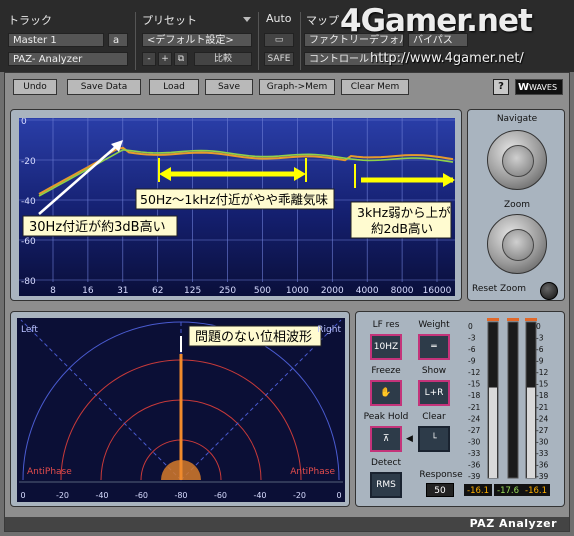 The height and width of the screenshot is (536, 574). I want to click on clear-icon: └, so click(434, 439).